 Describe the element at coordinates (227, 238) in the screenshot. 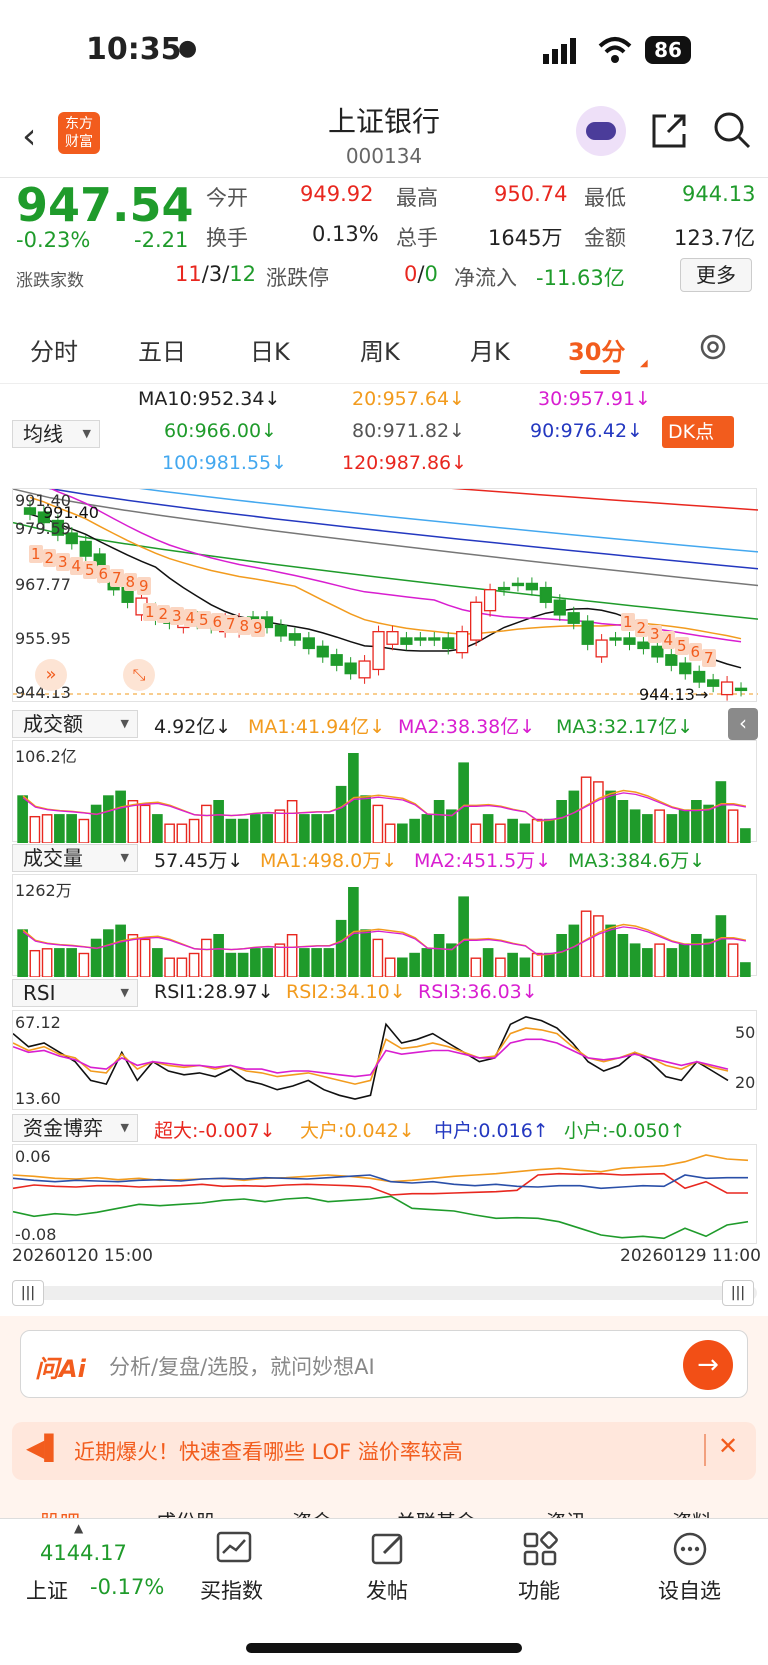

I see `turnover-label: 换手` at that location.